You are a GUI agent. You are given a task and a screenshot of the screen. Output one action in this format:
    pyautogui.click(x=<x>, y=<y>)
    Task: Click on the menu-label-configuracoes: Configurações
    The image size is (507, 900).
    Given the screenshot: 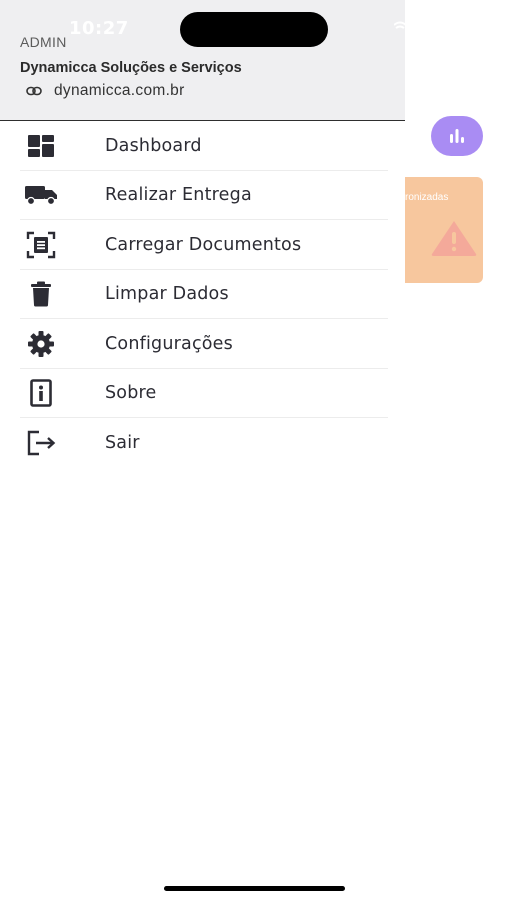 What is the action you would take?
    pyautogui.click(x=169, y=343)
    